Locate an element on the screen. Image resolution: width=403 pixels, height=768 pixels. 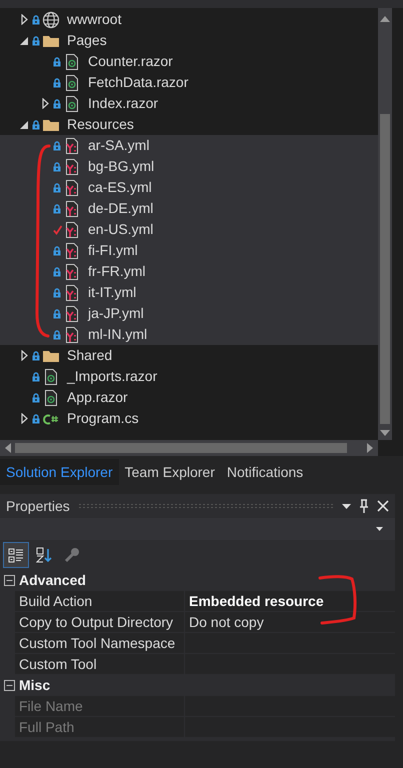
property-name: Full Path is located at coordinates (100, 727).